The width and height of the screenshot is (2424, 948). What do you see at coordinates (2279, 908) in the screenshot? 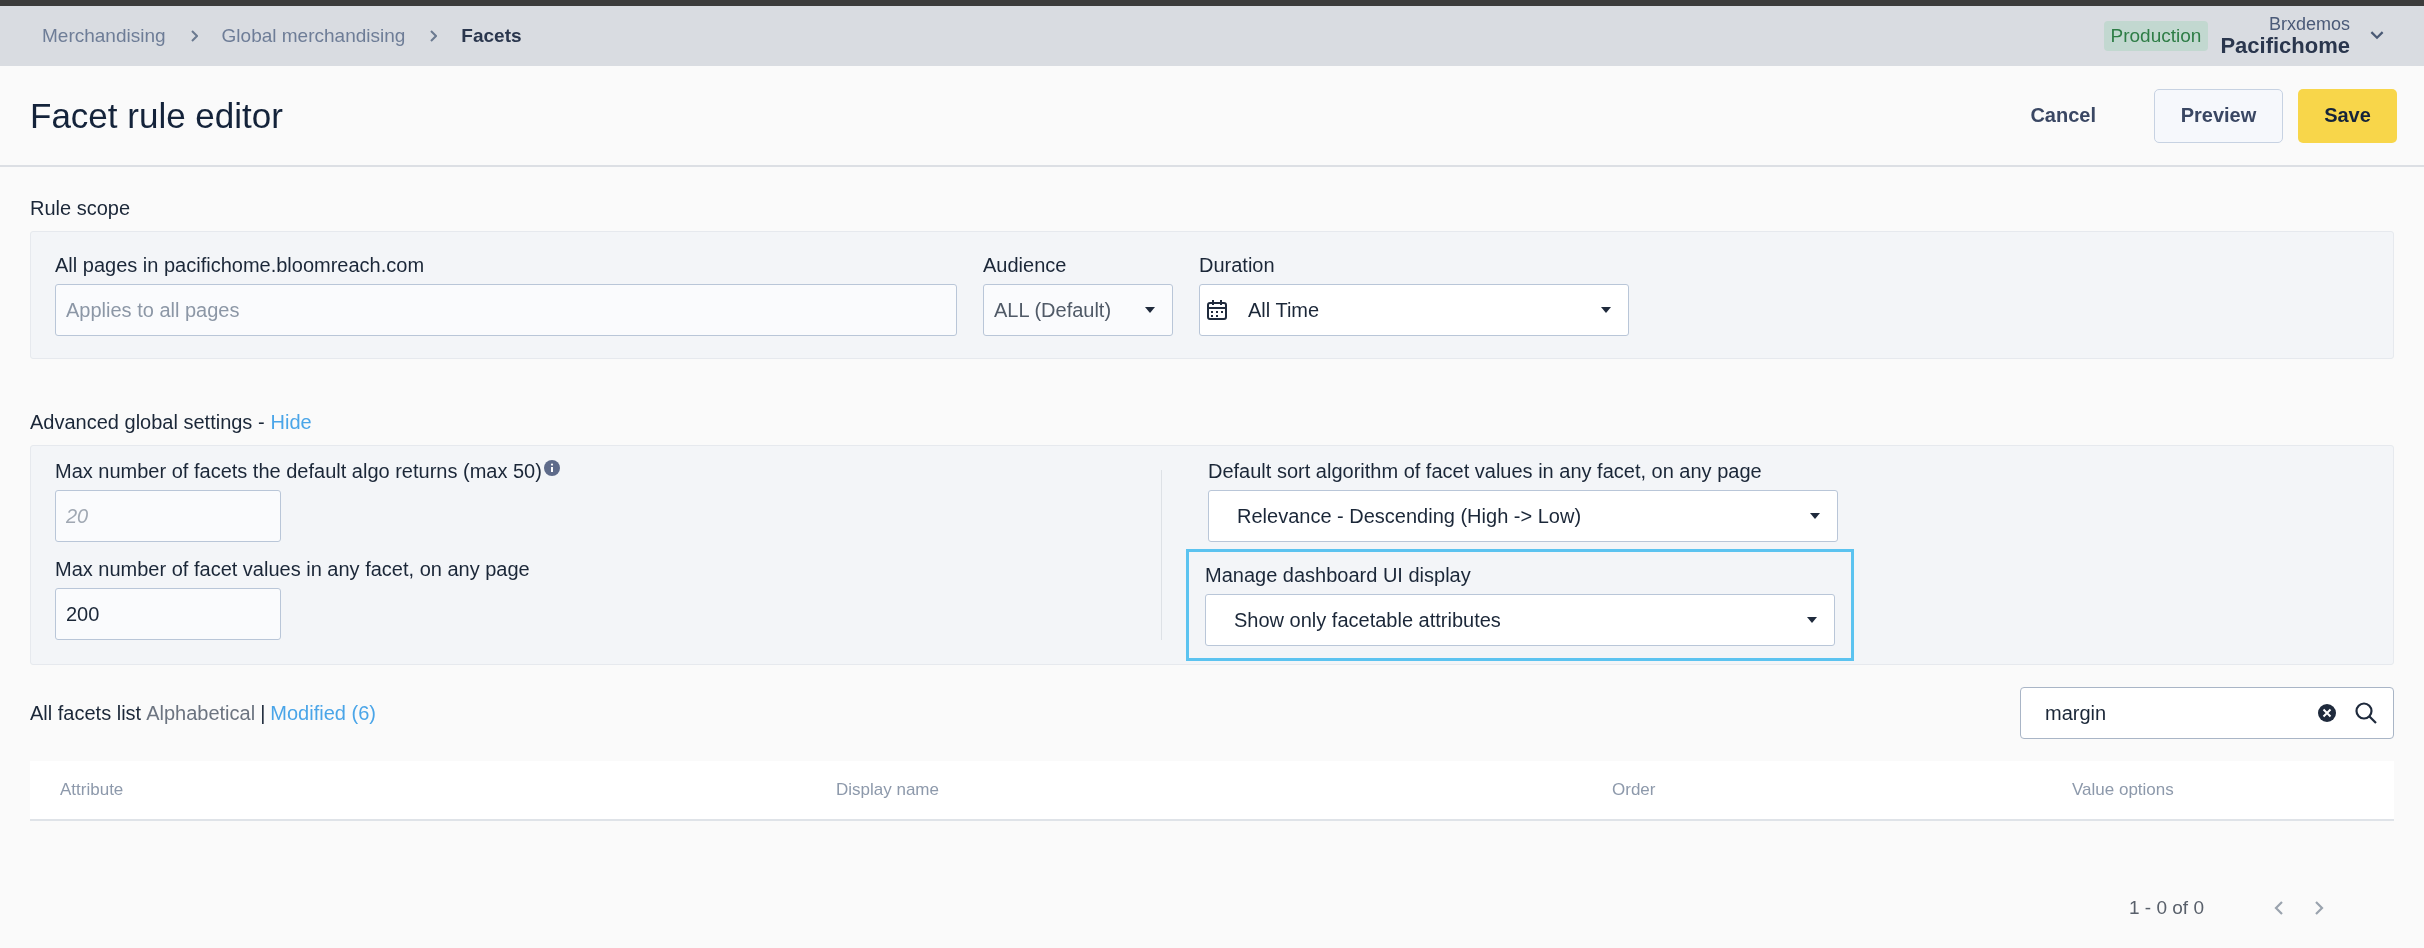
I see `chevron-left-icon` at bounding box center [2279, 908].